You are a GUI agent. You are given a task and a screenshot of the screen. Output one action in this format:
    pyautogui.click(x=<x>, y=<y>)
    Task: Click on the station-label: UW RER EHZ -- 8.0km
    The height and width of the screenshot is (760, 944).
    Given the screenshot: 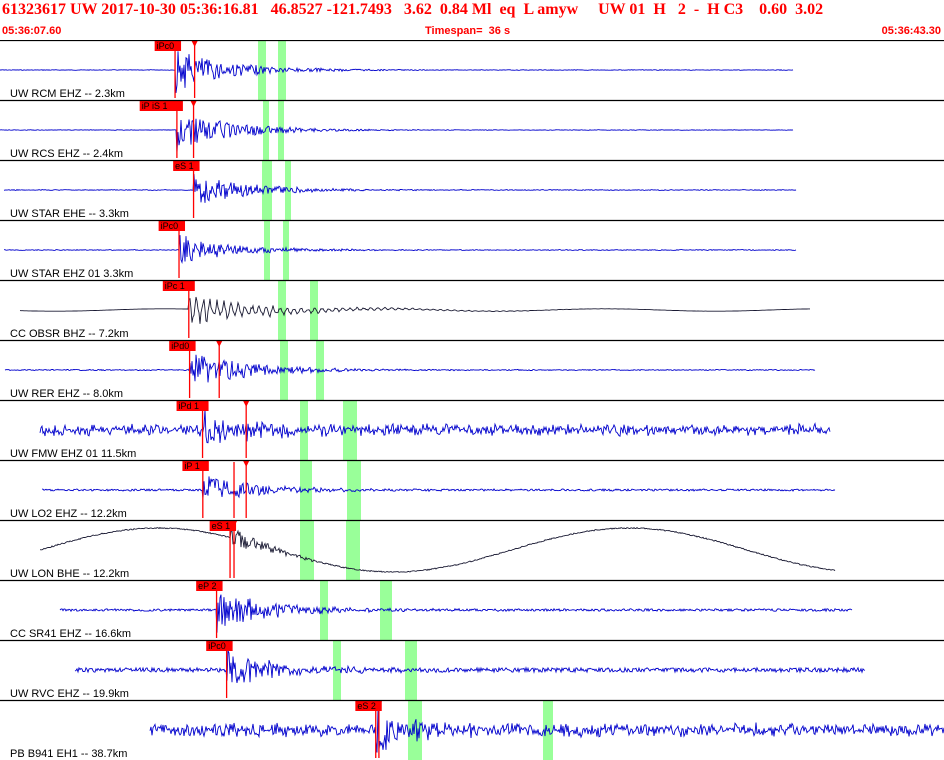 What is the action you would take?
    pyautogui.click(x=66, y=394)
    